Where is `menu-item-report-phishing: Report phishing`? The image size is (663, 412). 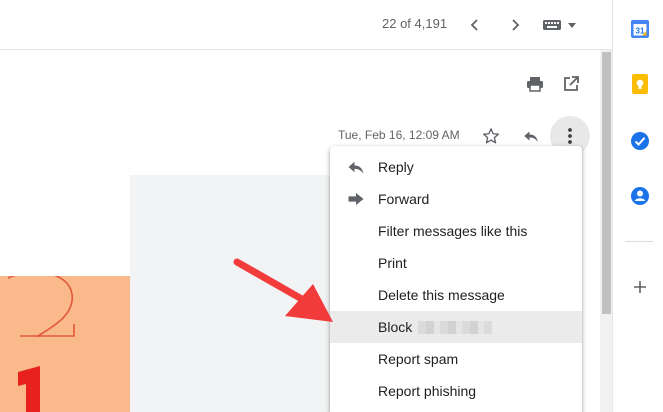
menu-item-report-phishing: Report phishing is located at coordinates (456, 391).